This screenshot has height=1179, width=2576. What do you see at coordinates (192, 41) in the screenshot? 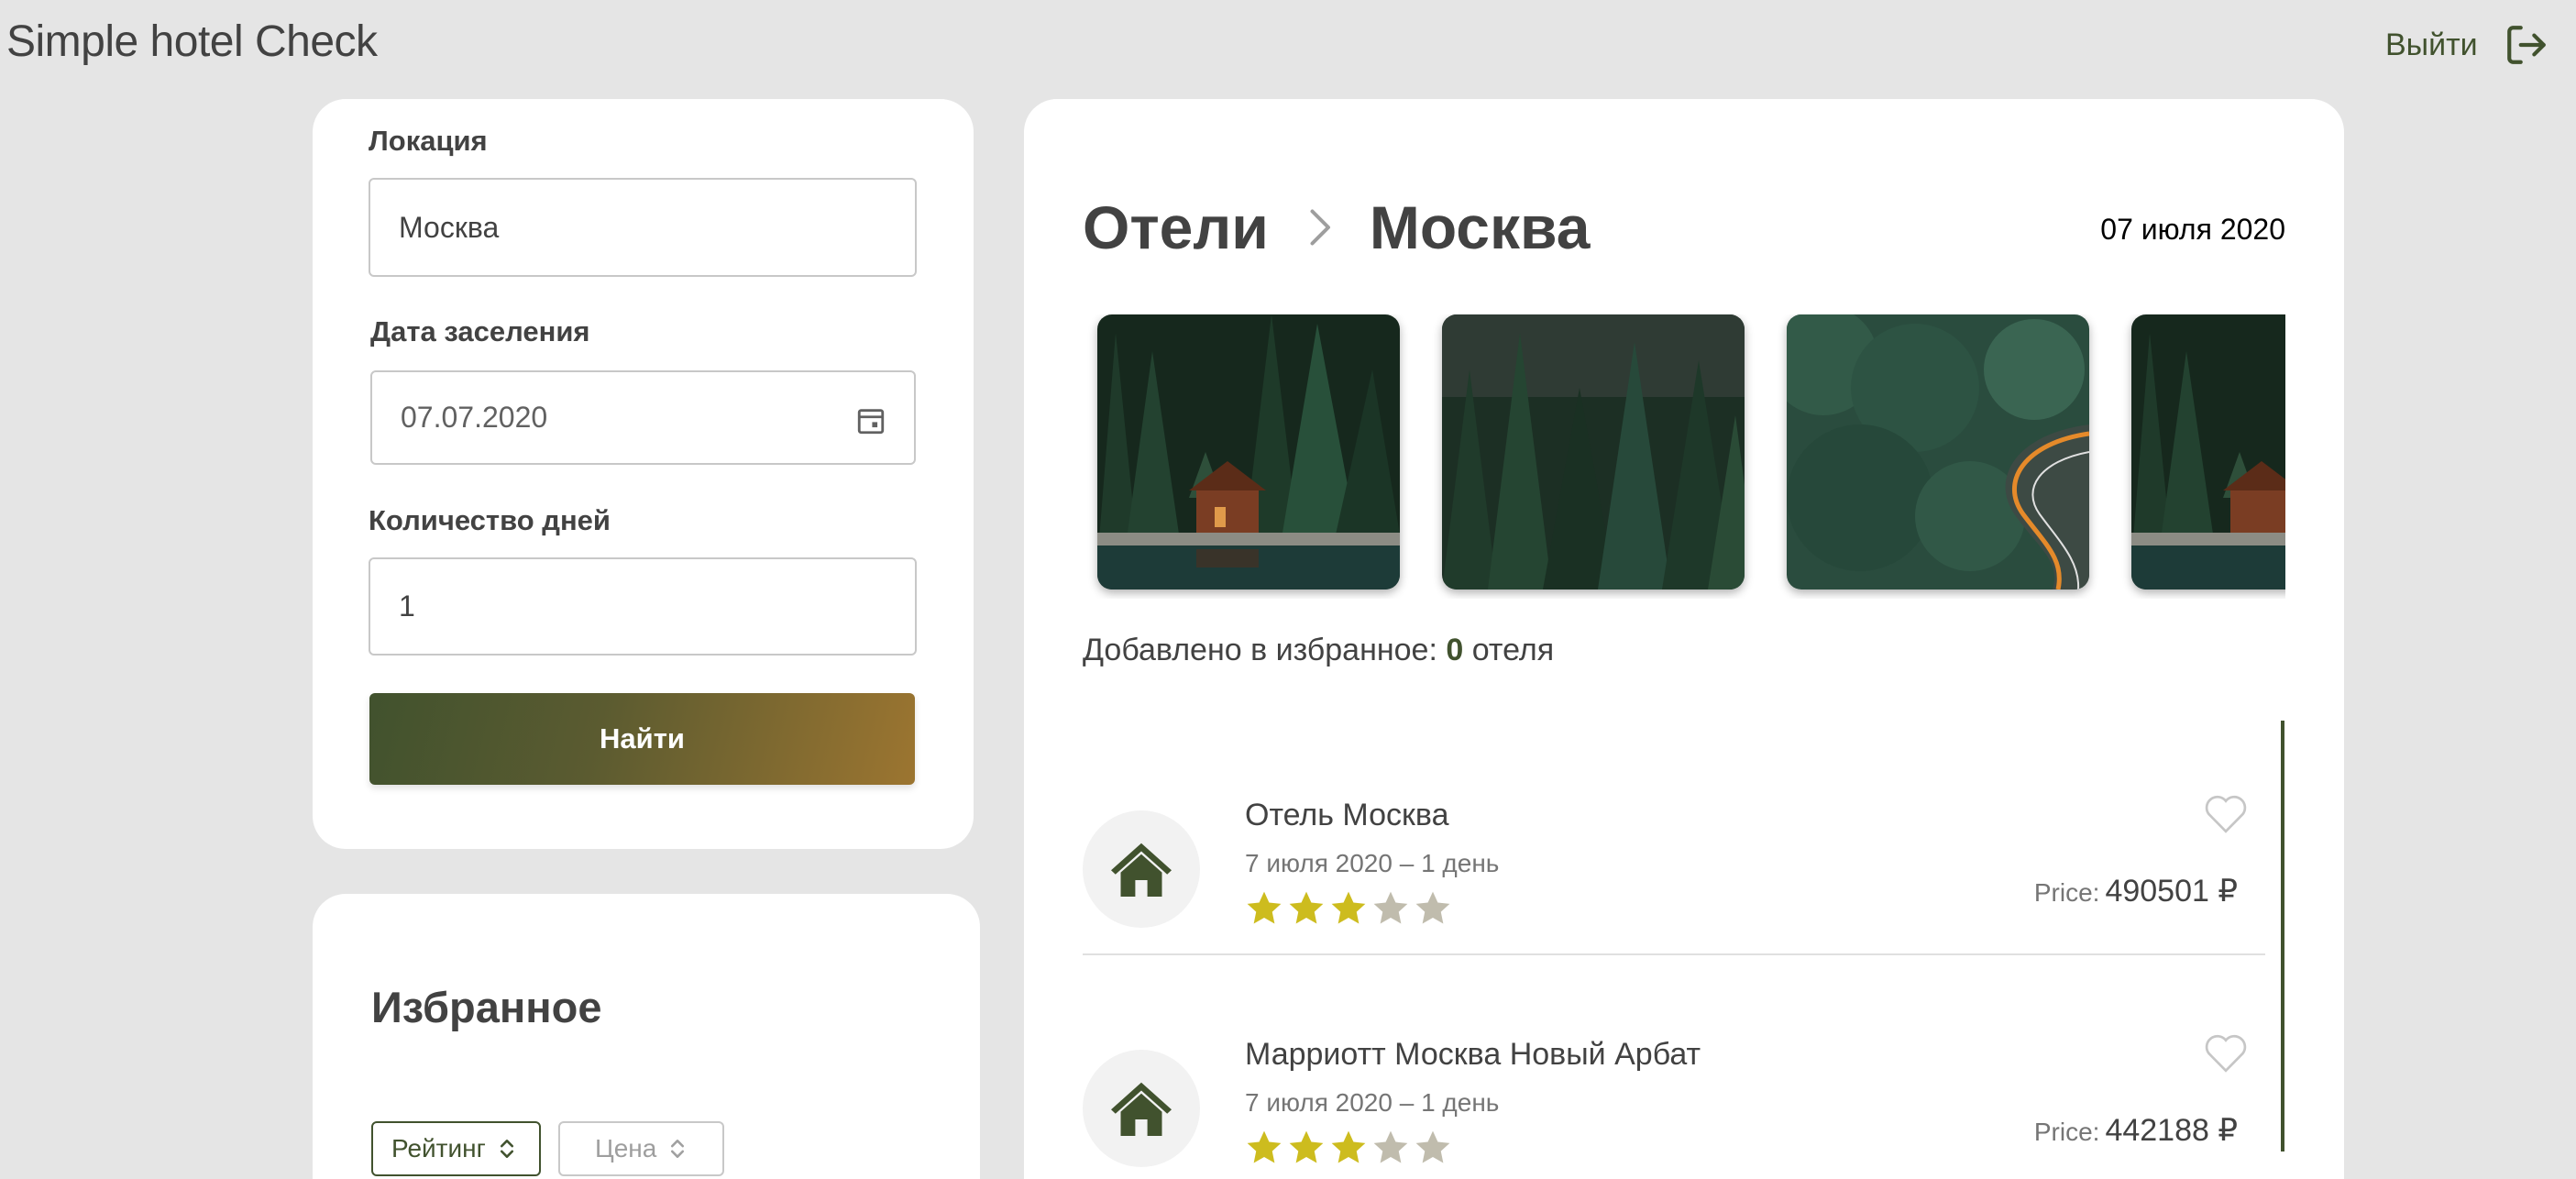
I see `app-title: Simple hotel Check` at bounding box center [192, 41].